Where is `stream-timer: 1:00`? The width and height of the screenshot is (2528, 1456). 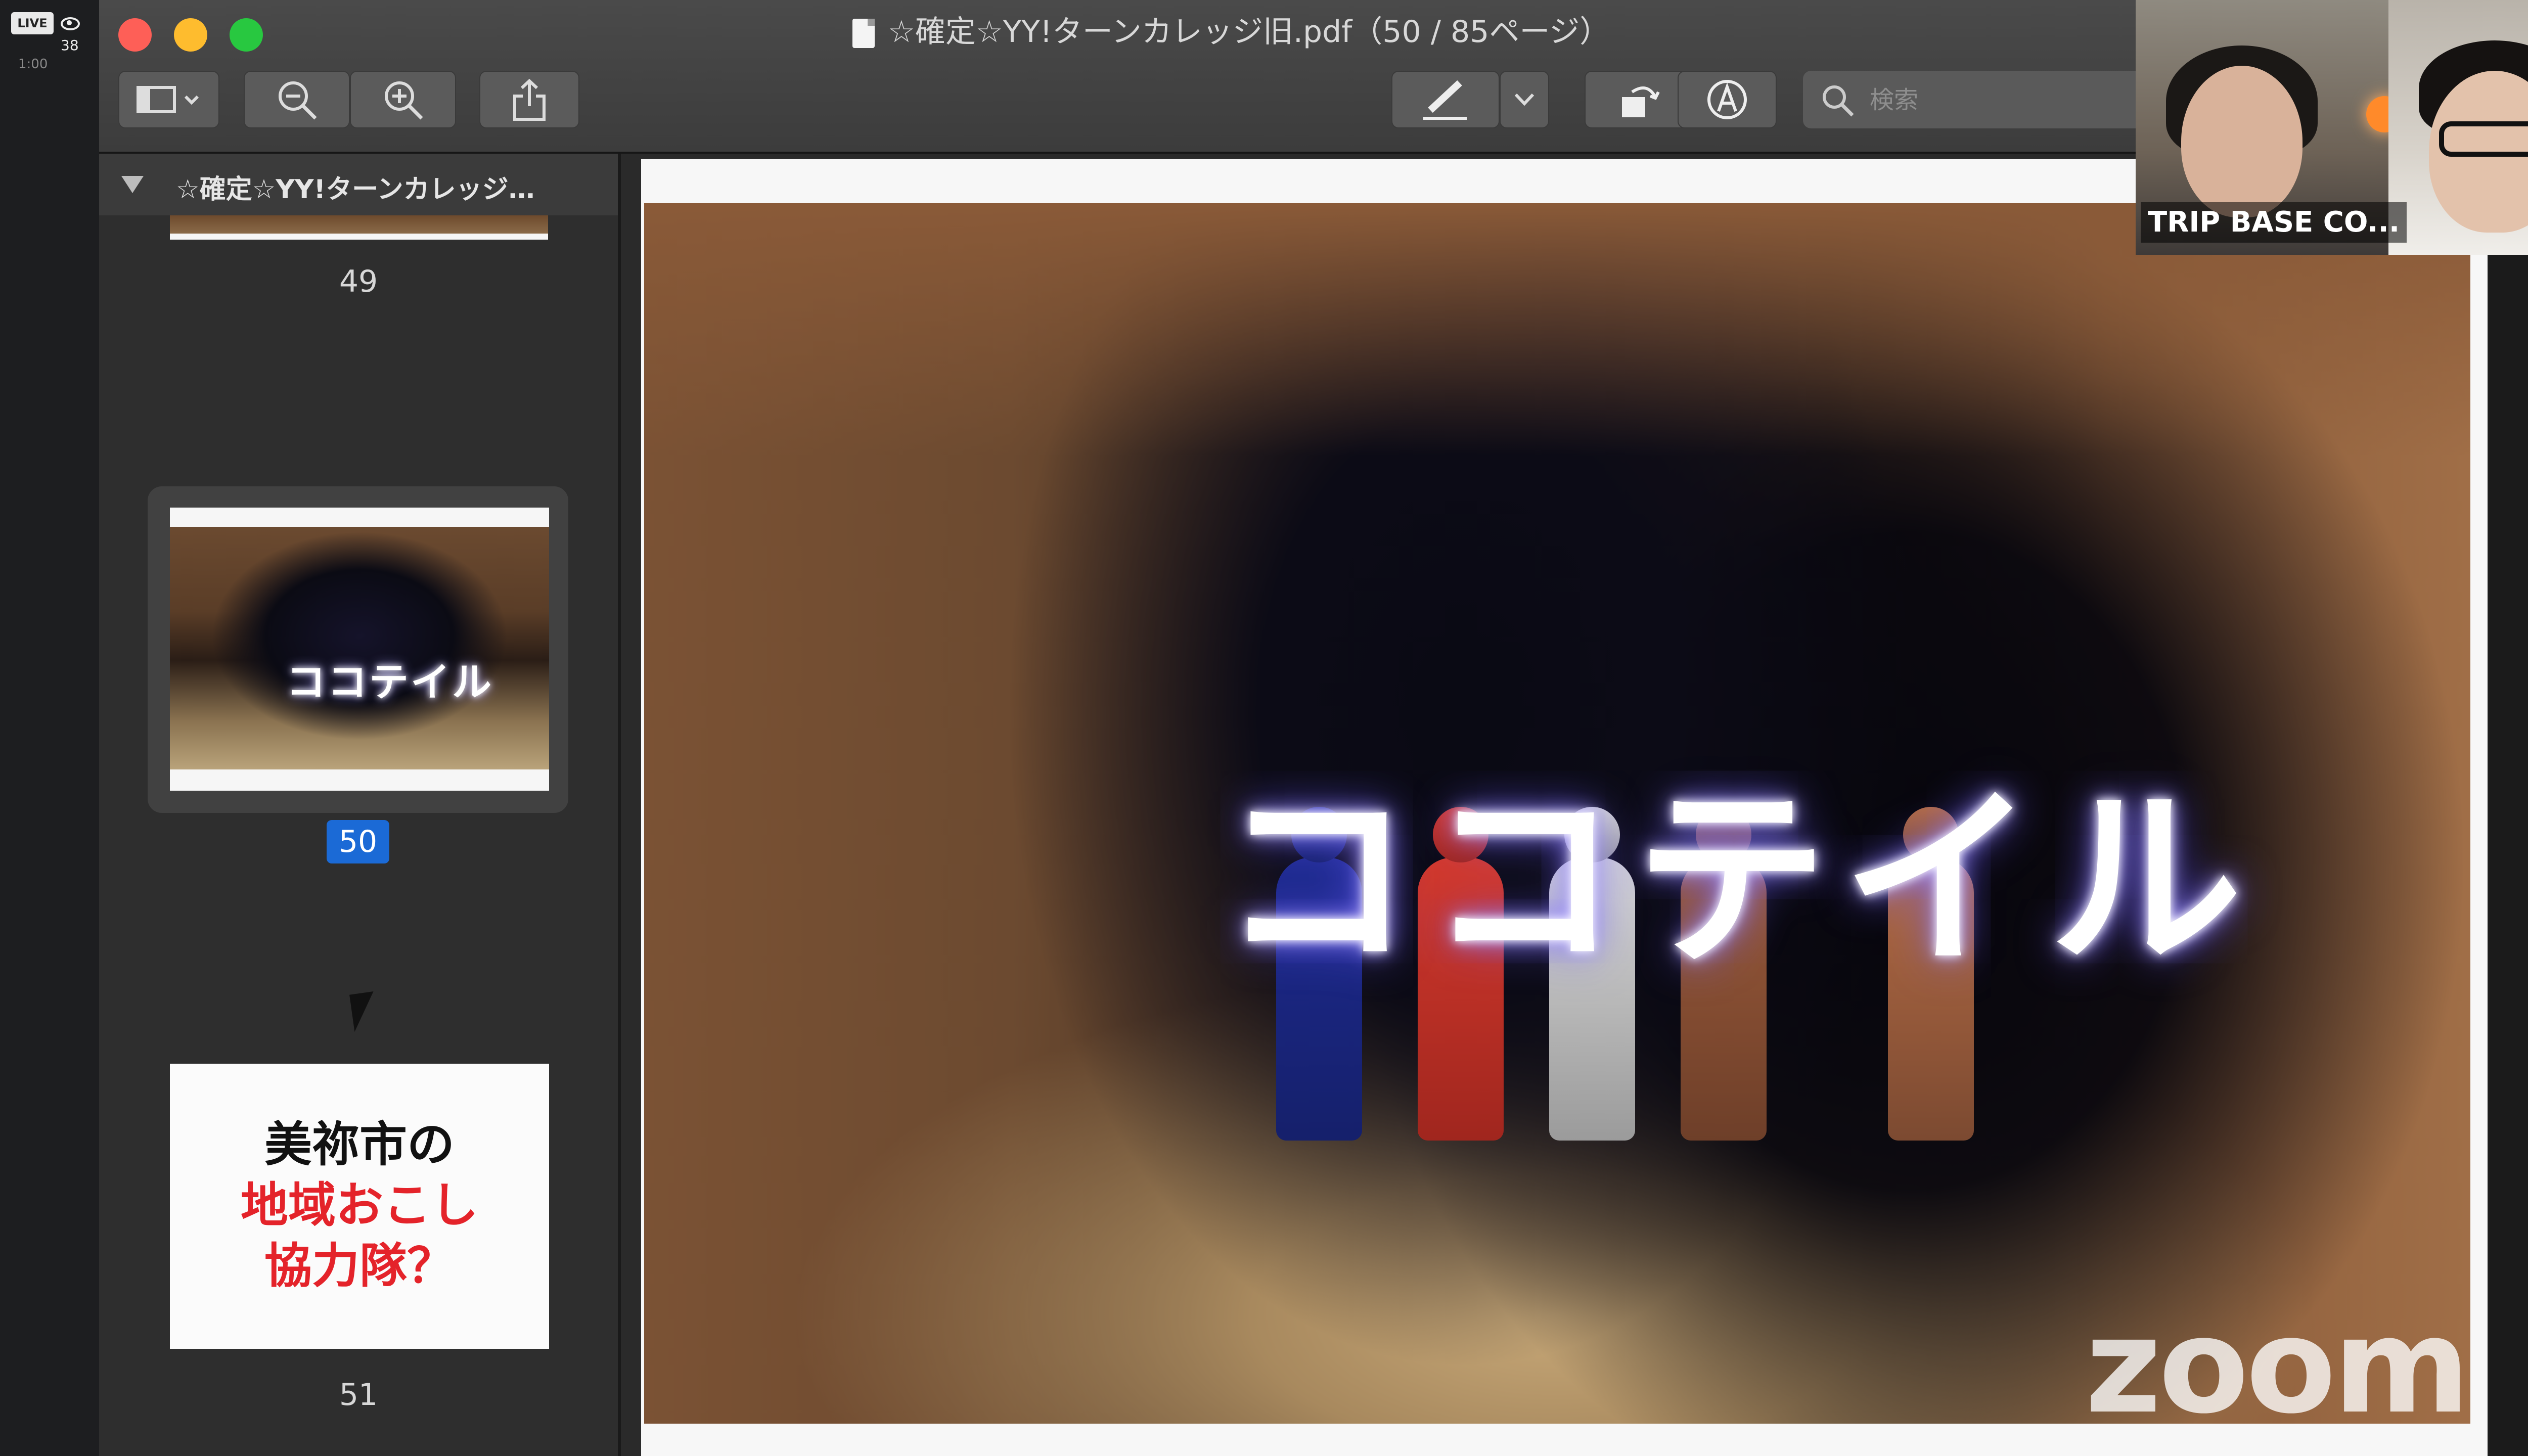 stream-timer: 1:00 is located at coordinates (33, 64).